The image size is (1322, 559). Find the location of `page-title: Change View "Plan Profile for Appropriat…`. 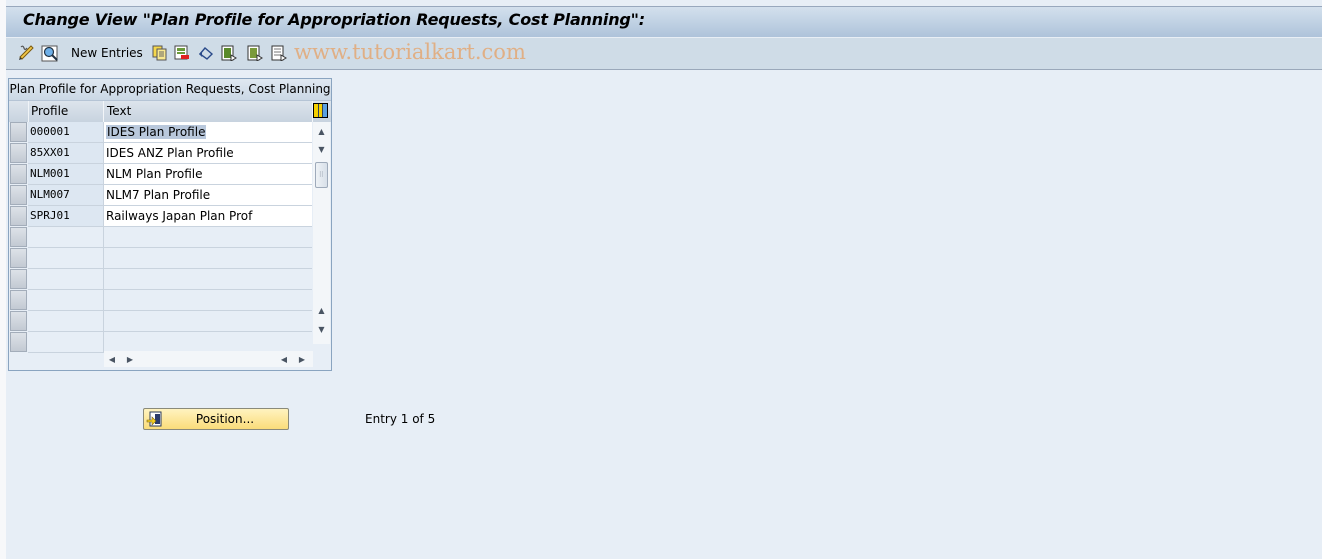

page-title: Change View "Plan Profile for Appropriat… is located at coordinates (334, 19).